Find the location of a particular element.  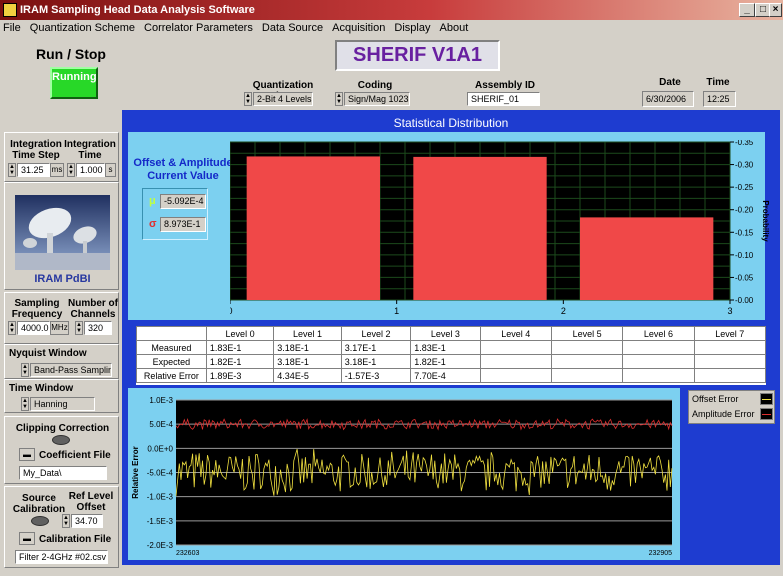

menu-file: File is located at coordinates (12, 28).